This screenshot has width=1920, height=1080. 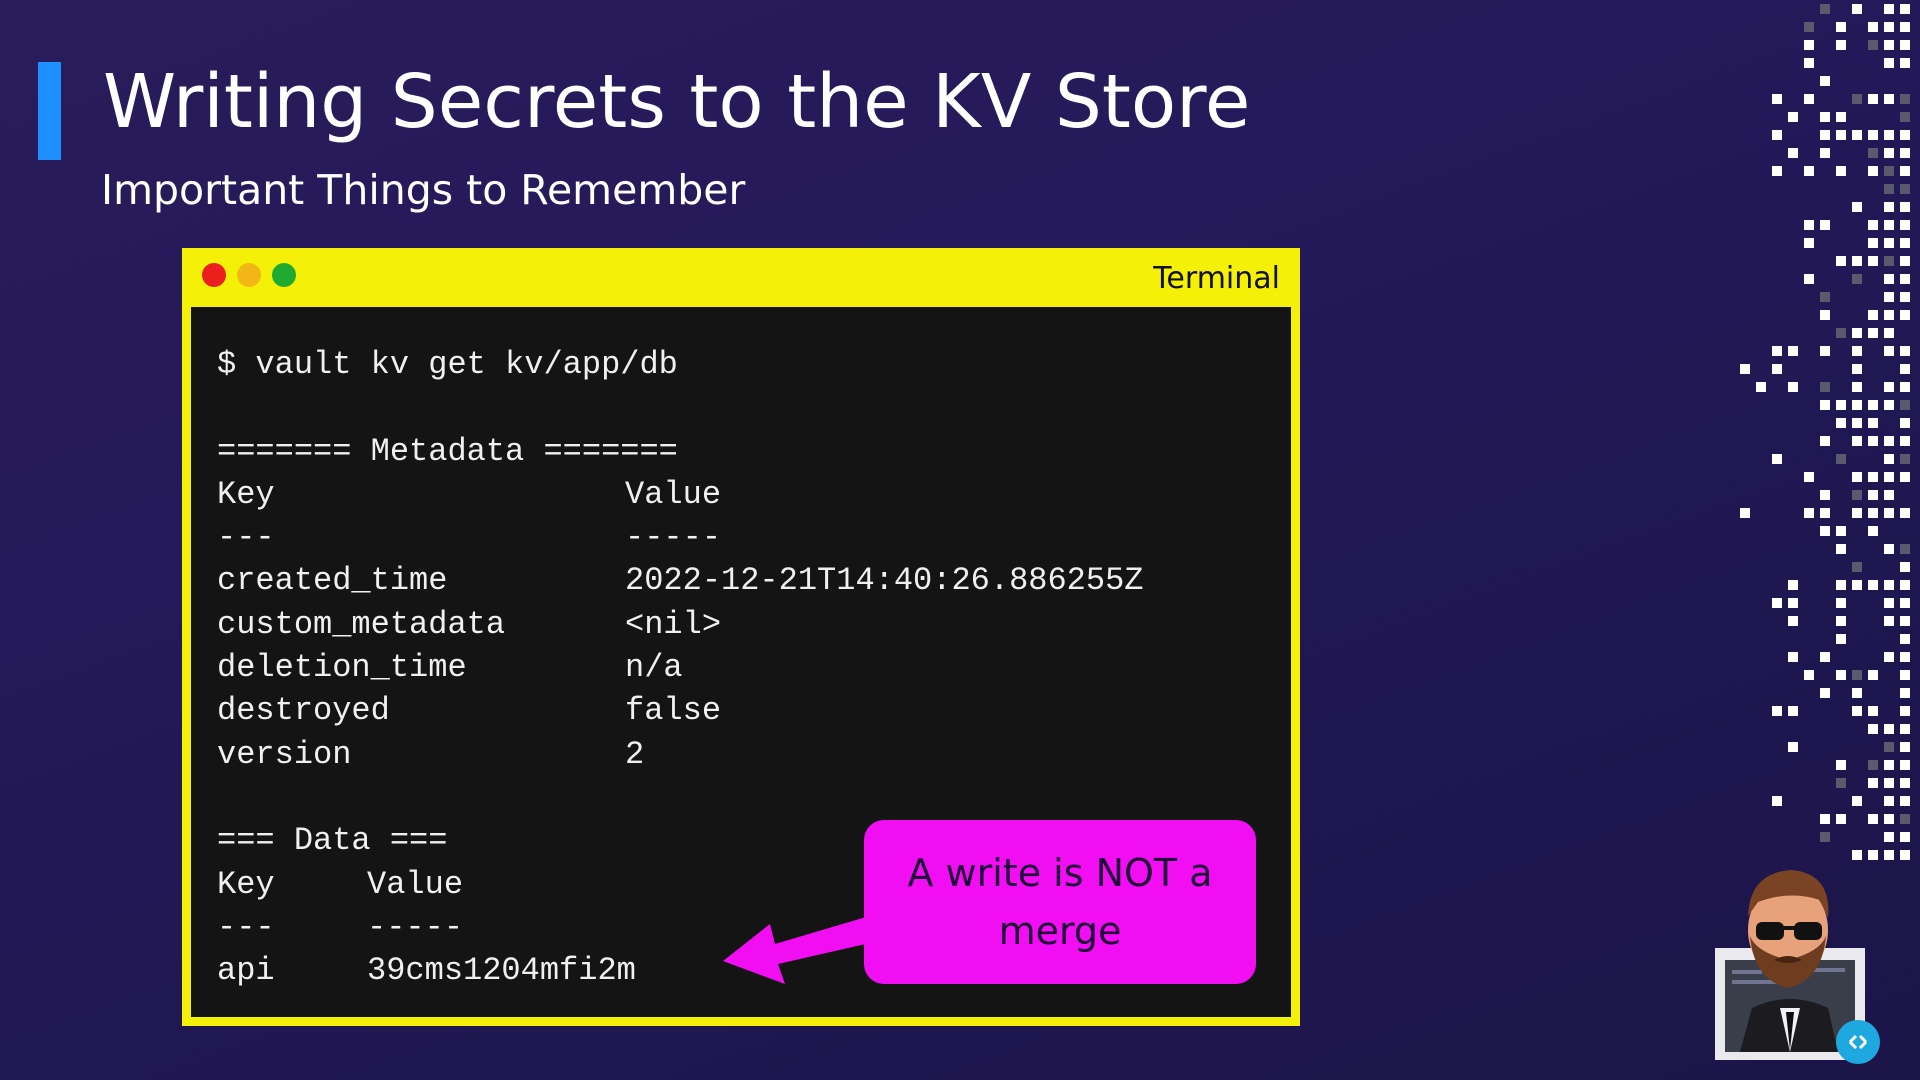 I want to click on metadata-value: 2, so click(x=635, y=754).